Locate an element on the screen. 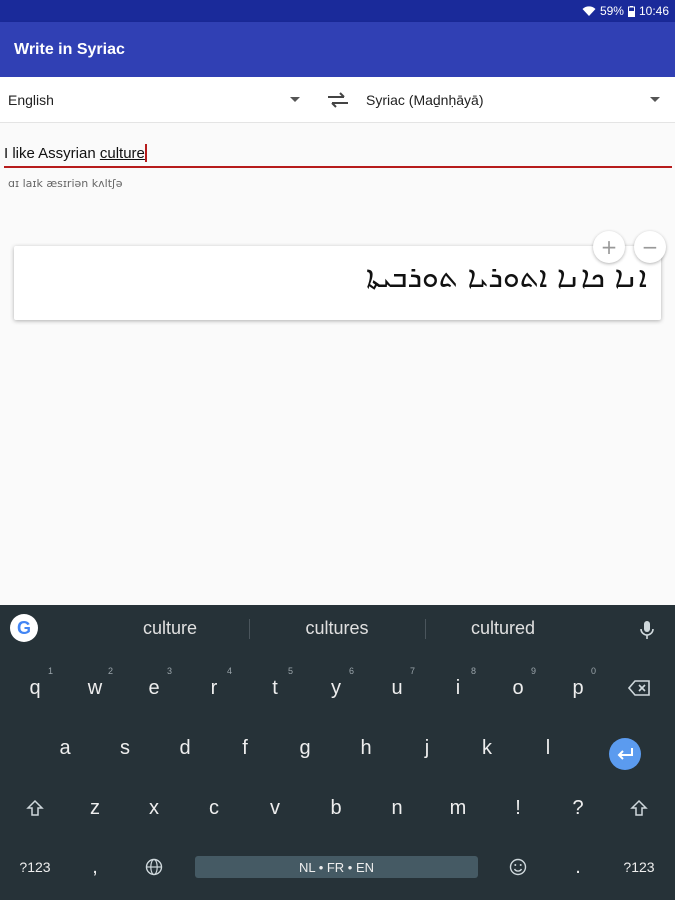  target-language-dropdown: Syriac (Maḏnḥāyā) is located at coordinates (513, 100).